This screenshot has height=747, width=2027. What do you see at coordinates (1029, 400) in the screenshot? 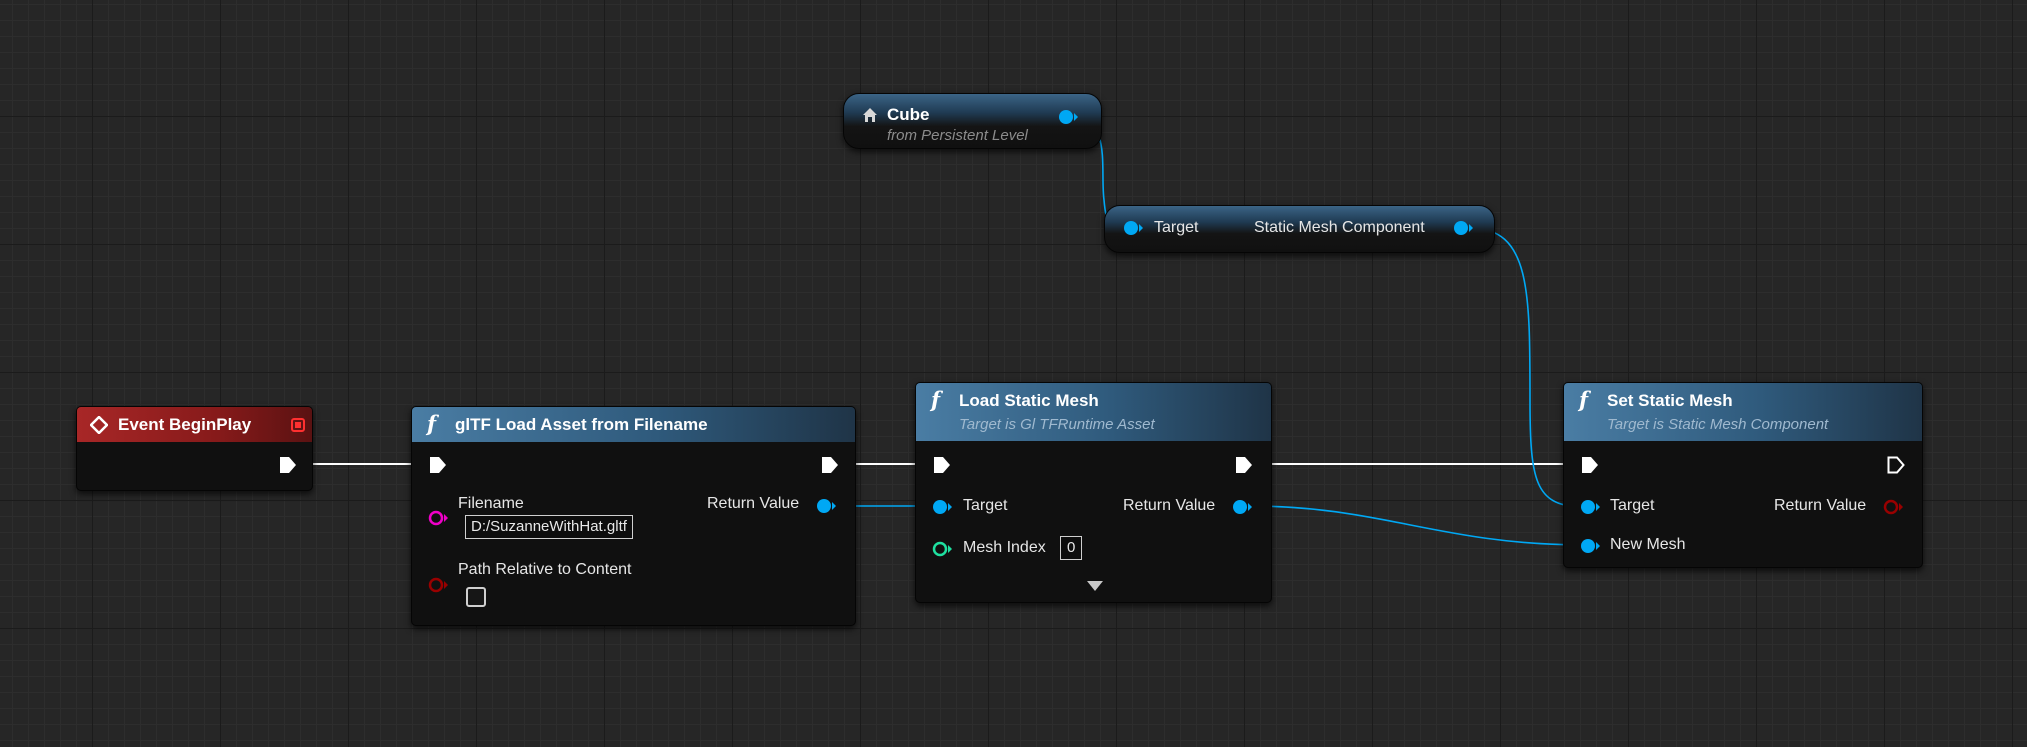
I see `node-title: Load Static Mesh` at bounding box center [1029, 400].